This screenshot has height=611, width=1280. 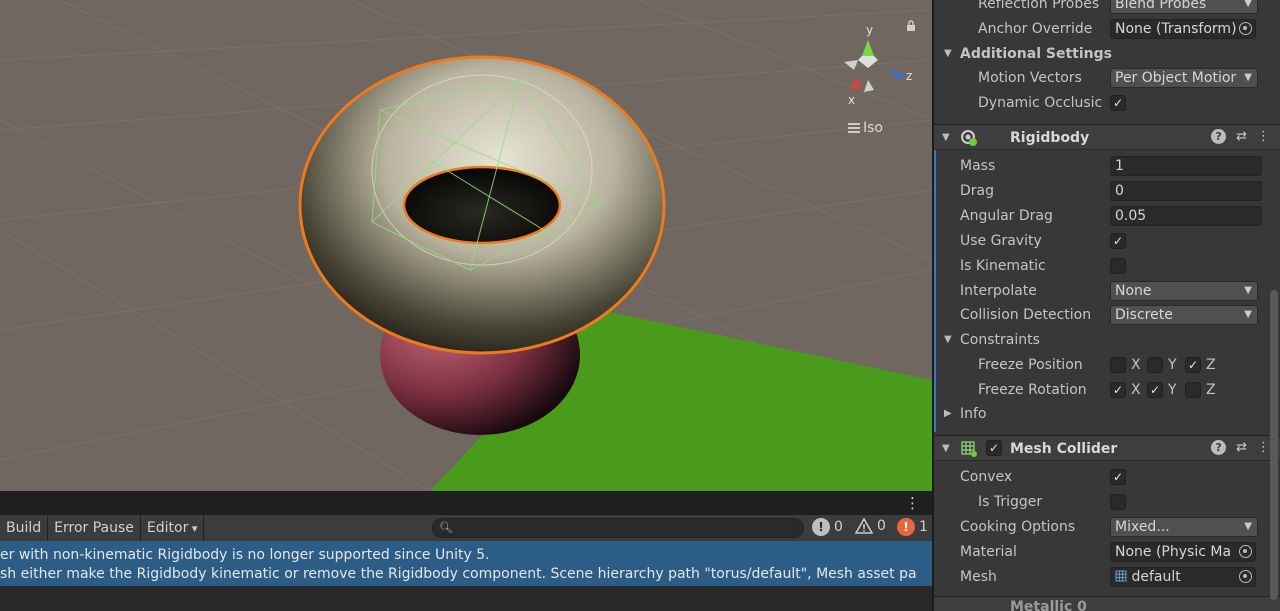 I want to click on additional-settings-label: Additional Settings, so click(x=1036, y=54).